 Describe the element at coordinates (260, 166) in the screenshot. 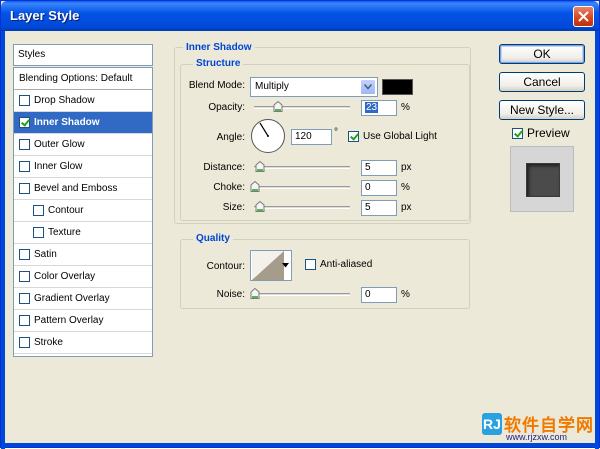

I see `distance-slider-thumb` at that location.